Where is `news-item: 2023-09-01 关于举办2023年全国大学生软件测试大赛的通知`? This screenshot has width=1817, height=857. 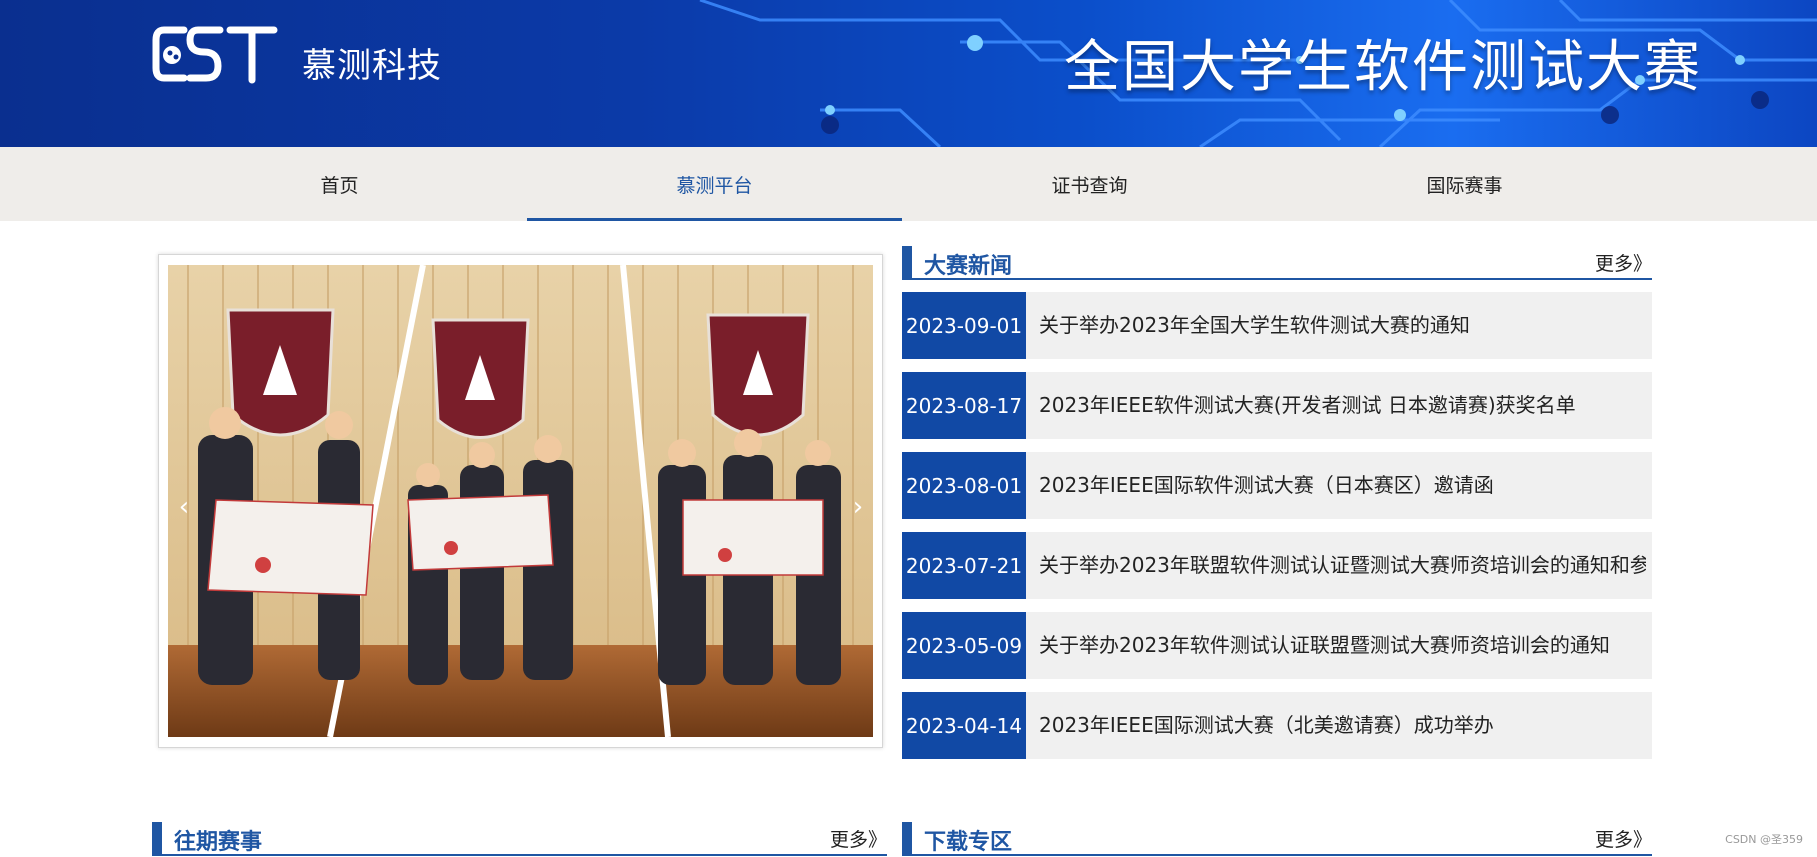
news-item: 2023-09-01 关于举办2023年全国大学生软件测试大赛的通知 is located at coordinates (1277, 325).